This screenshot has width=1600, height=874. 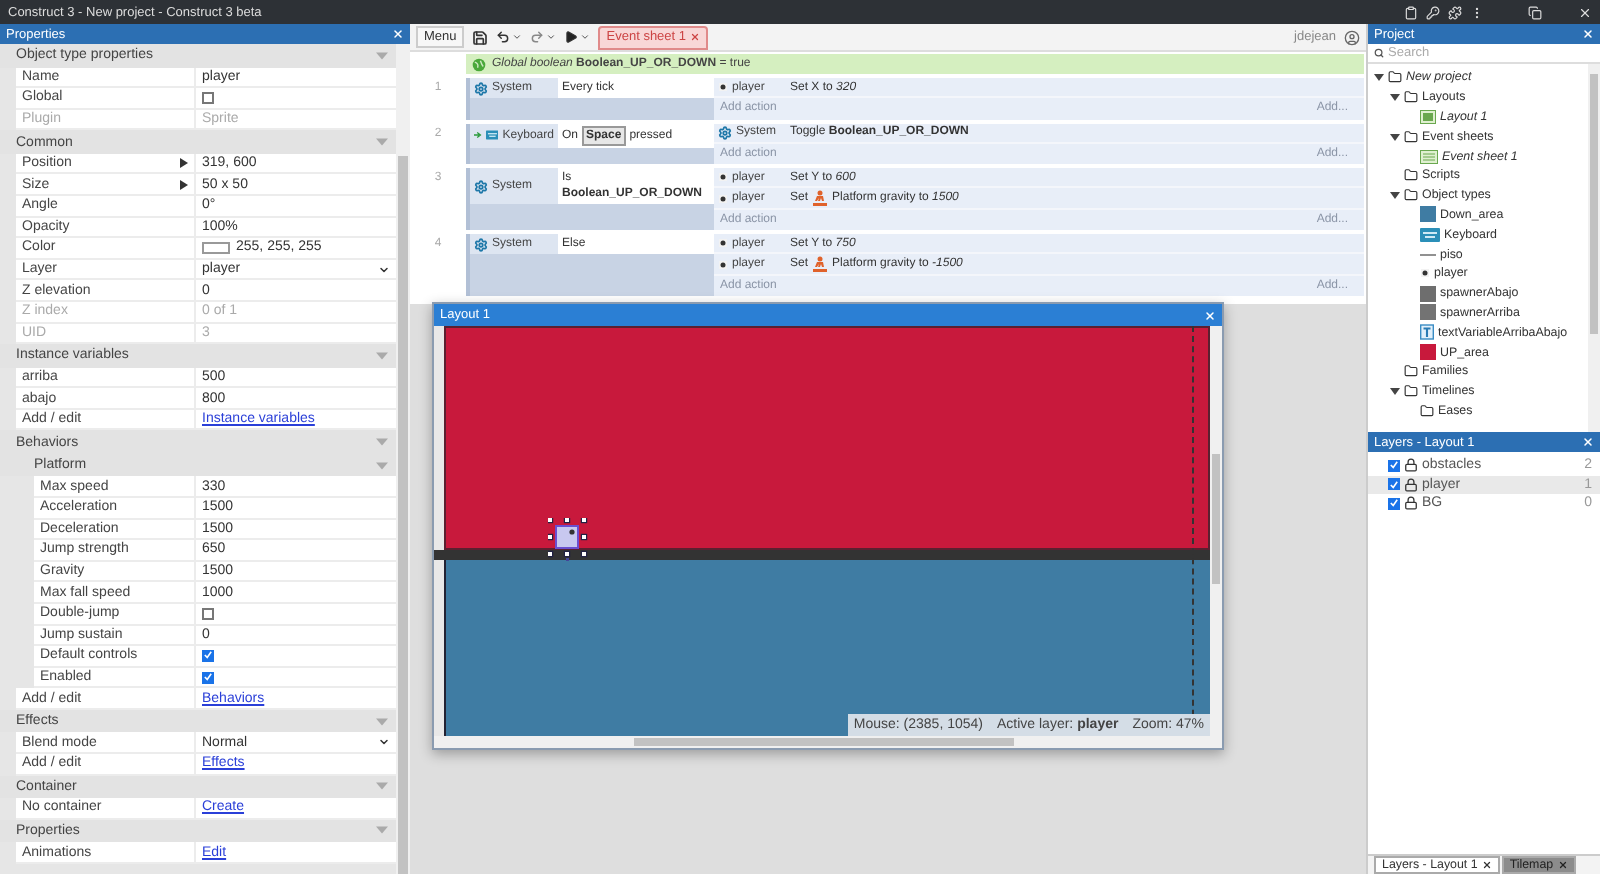 I want to click on event-sheet-icon, so click(x=1429, y=156).